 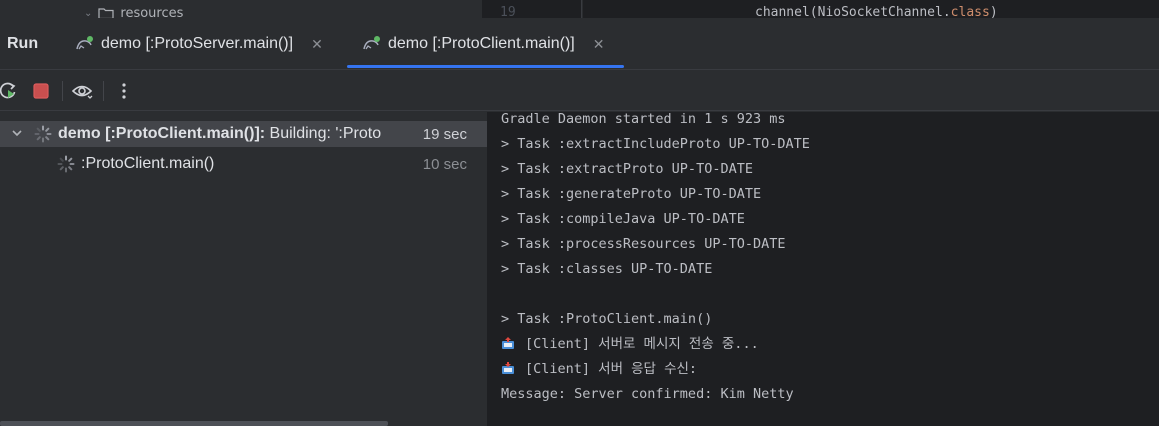 What do you see at coordinates (23, 43) in the screenshot?
I see `run-panel-title: Run` at bounding box center [23, 43].